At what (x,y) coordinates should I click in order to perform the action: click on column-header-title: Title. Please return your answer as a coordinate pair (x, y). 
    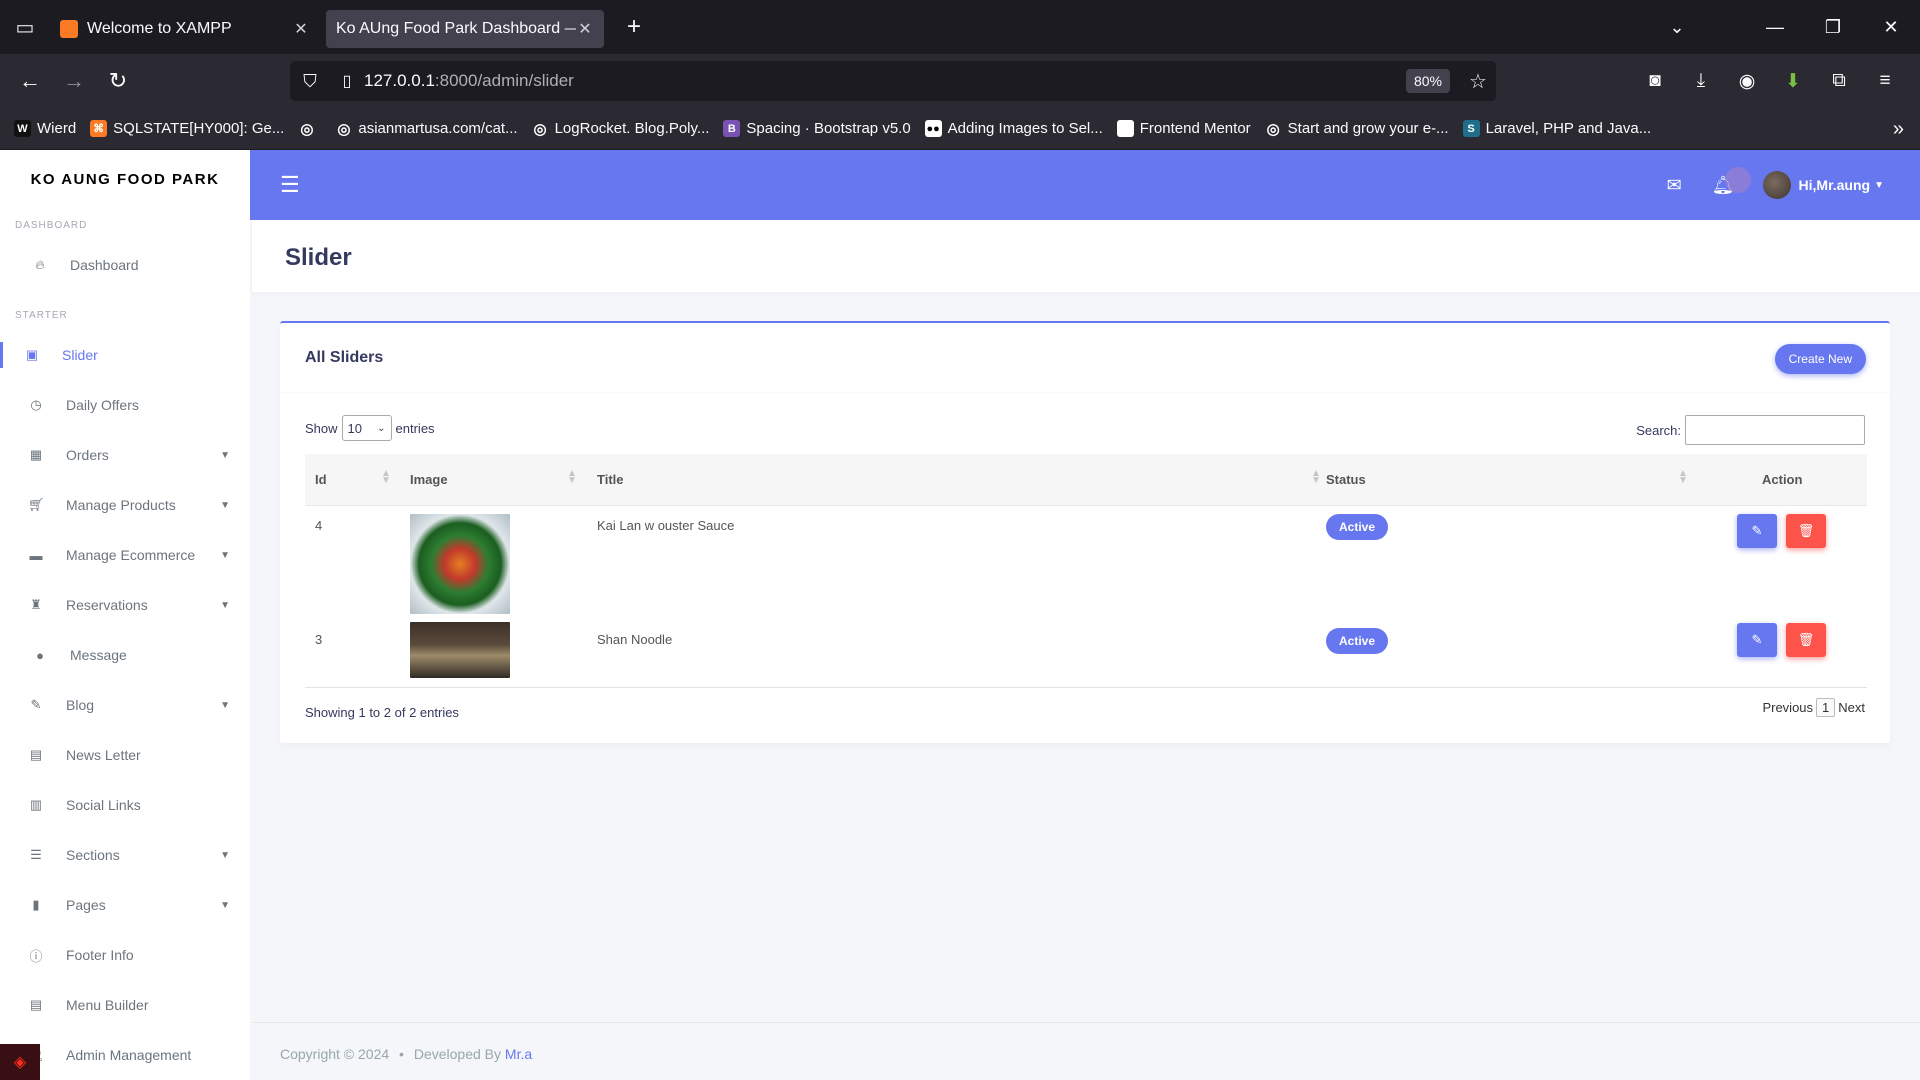
    Looking at the image, I should click on (610, 479).